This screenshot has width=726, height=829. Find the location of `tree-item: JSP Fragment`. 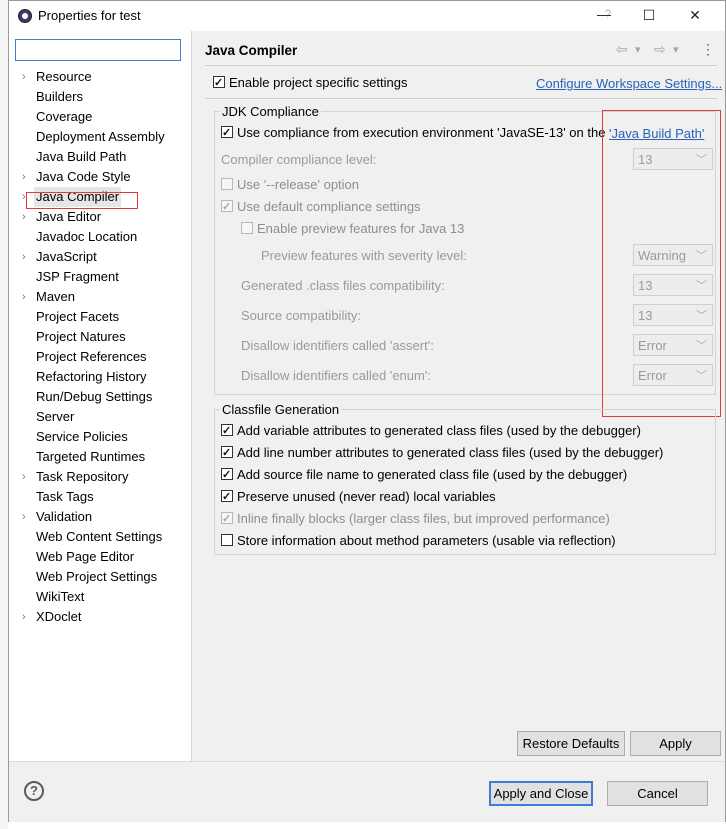

tree-item: JSP Fragment is located at coordinates (100, 277).